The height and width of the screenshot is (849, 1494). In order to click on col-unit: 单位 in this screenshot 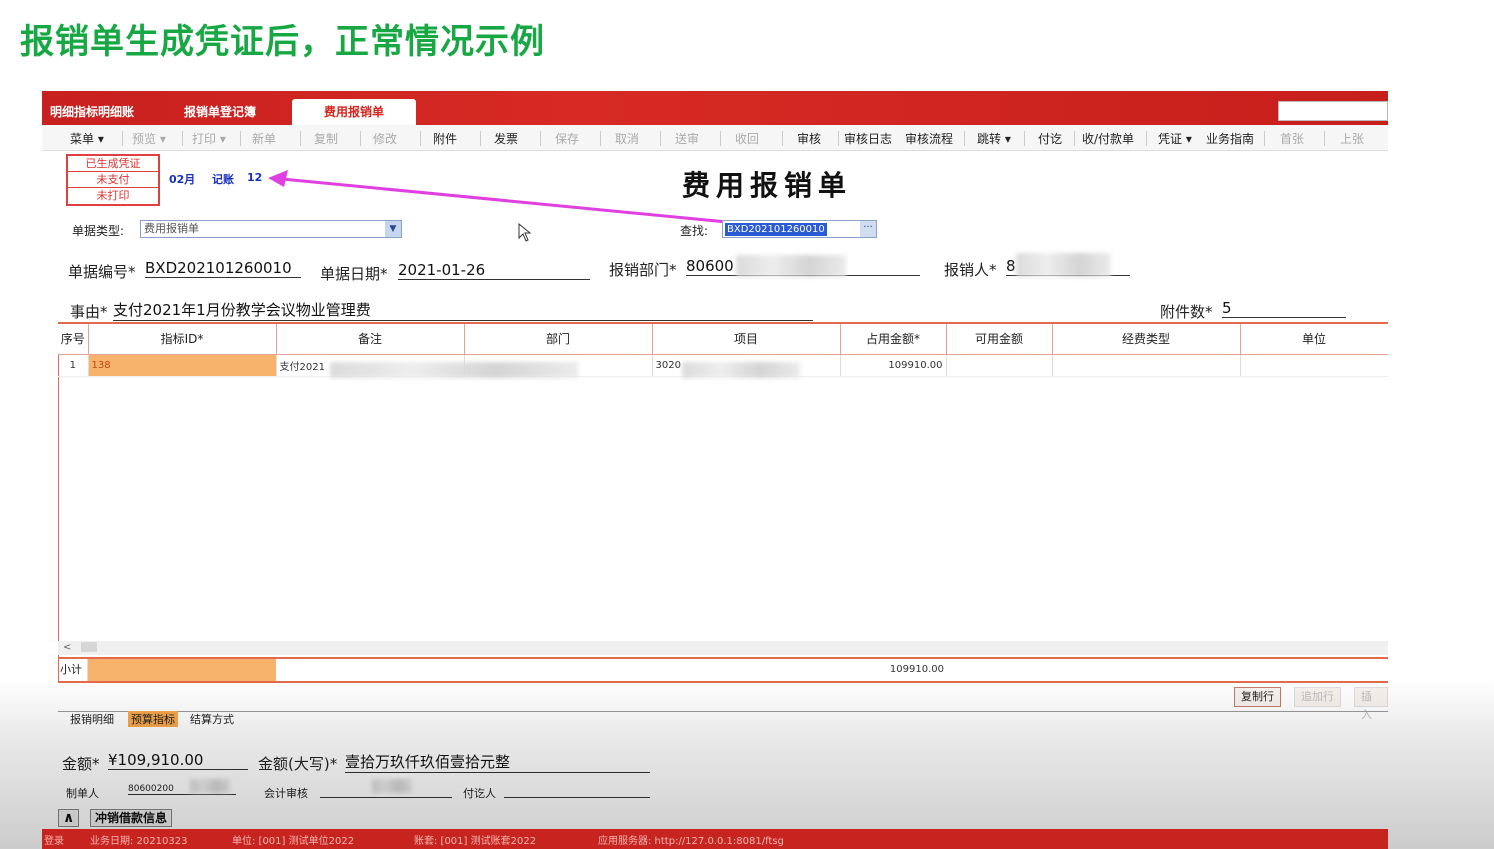, I will do `click(1314, 339)`.